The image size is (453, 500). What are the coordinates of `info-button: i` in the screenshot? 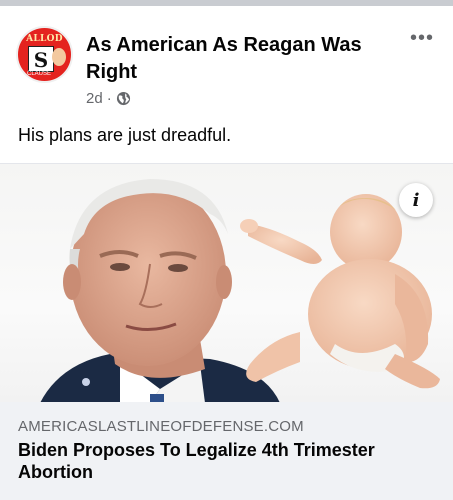 It's located at (416, 200).